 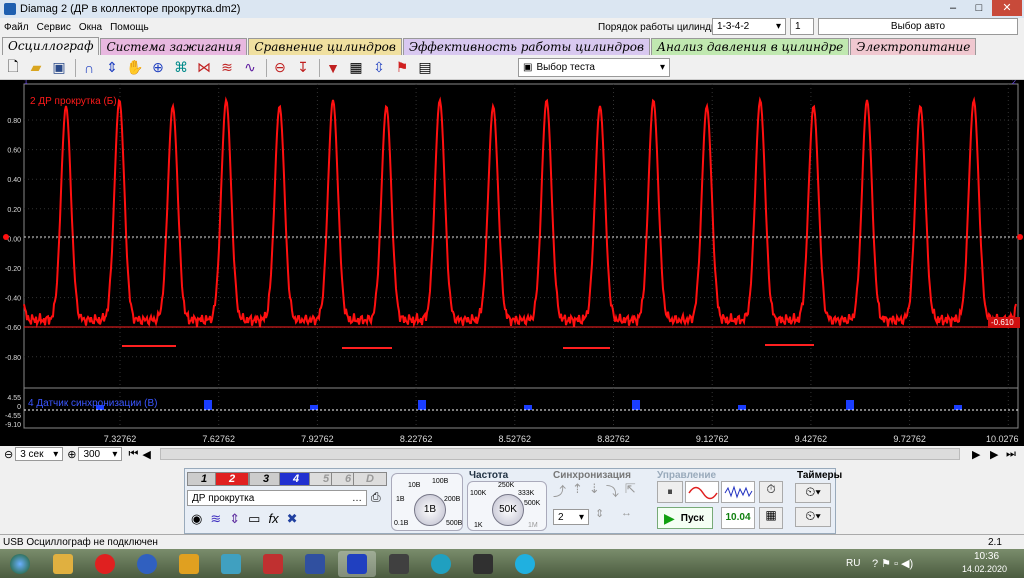 What do you see at coordinates (296, 479) in the screenshot?
I see `channel-4-button: 4` at bounding box center [296, 479].